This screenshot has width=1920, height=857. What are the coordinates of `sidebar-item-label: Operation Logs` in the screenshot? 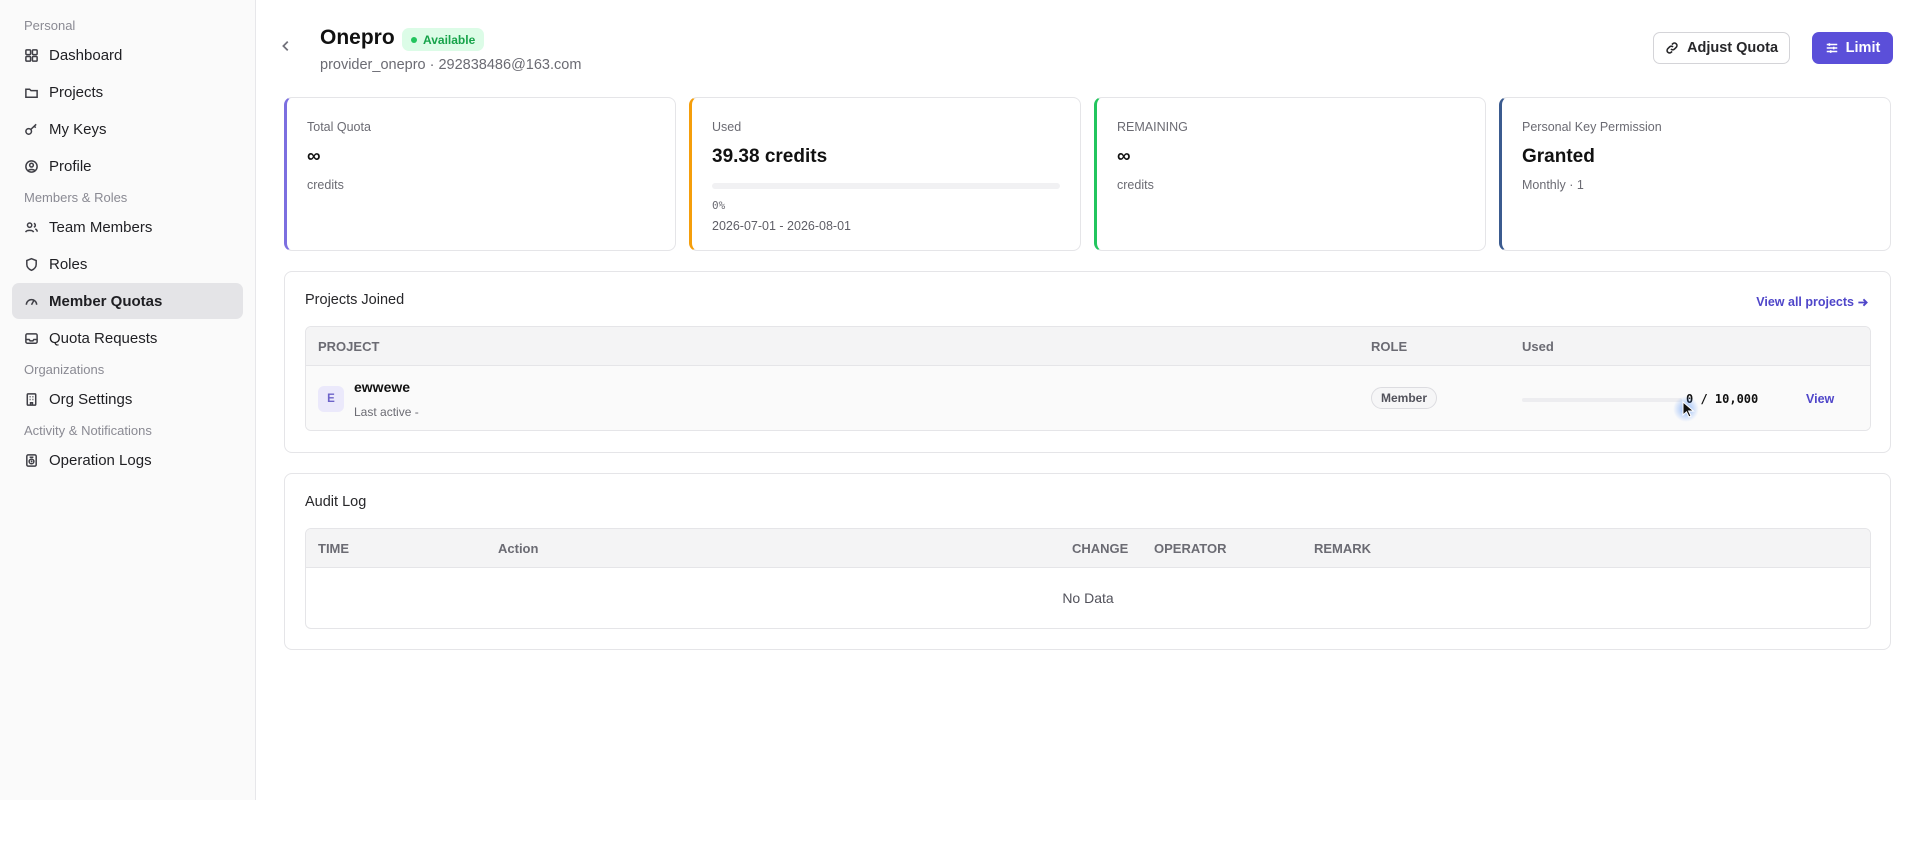 It's located at (100, 460).